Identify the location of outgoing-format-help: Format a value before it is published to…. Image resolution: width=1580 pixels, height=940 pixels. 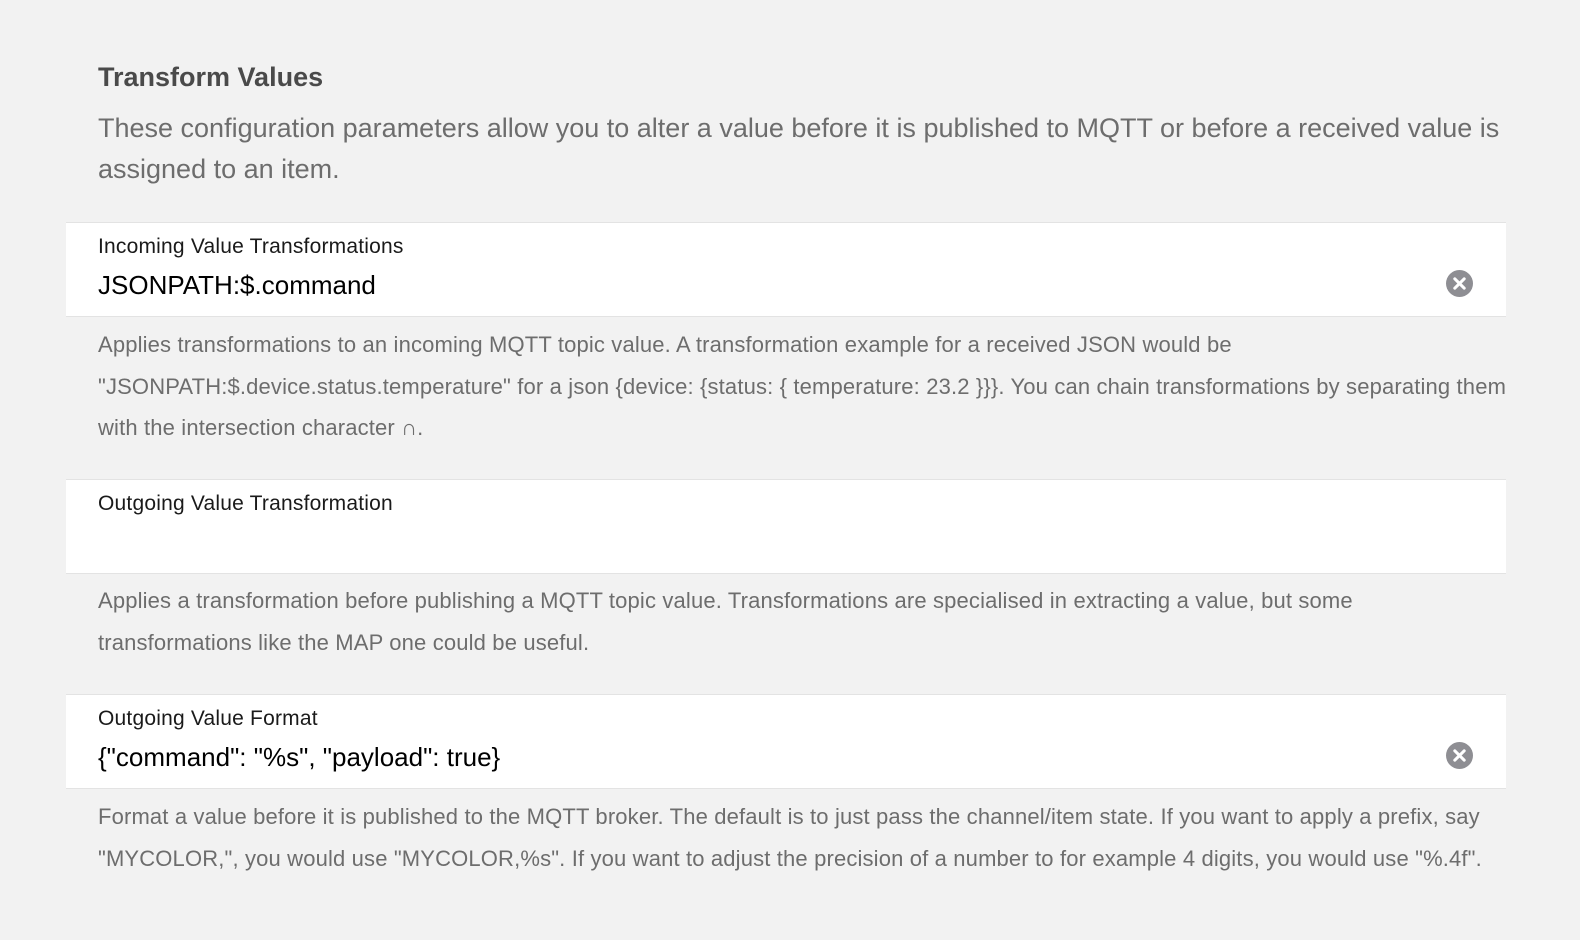
(790, 837).